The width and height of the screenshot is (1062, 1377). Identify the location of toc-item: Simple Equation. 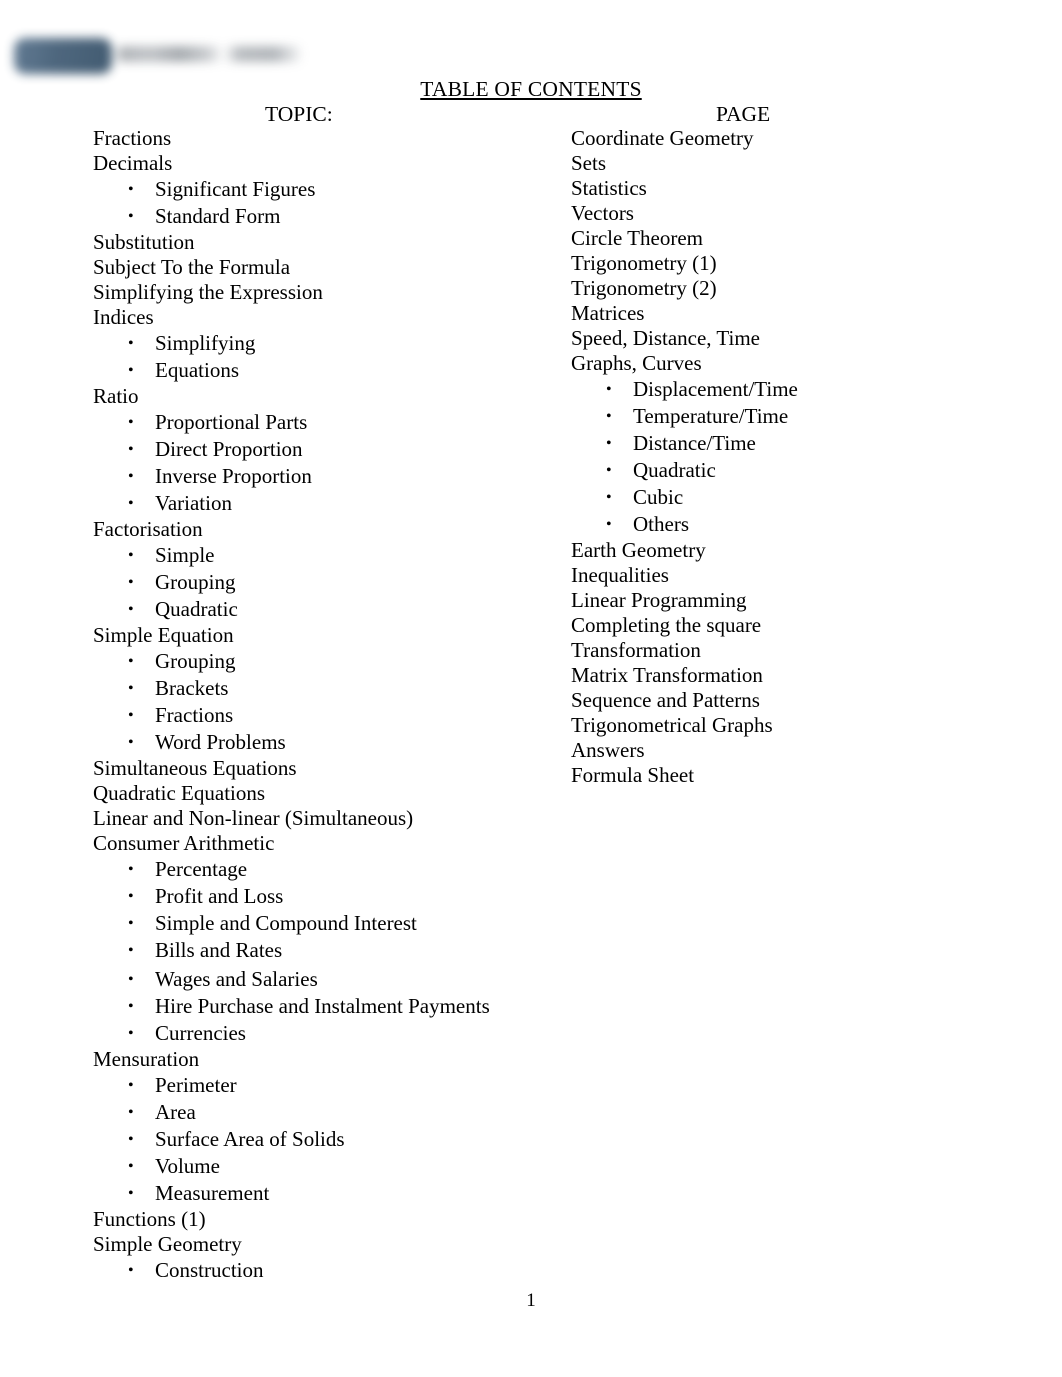
(328, 635).